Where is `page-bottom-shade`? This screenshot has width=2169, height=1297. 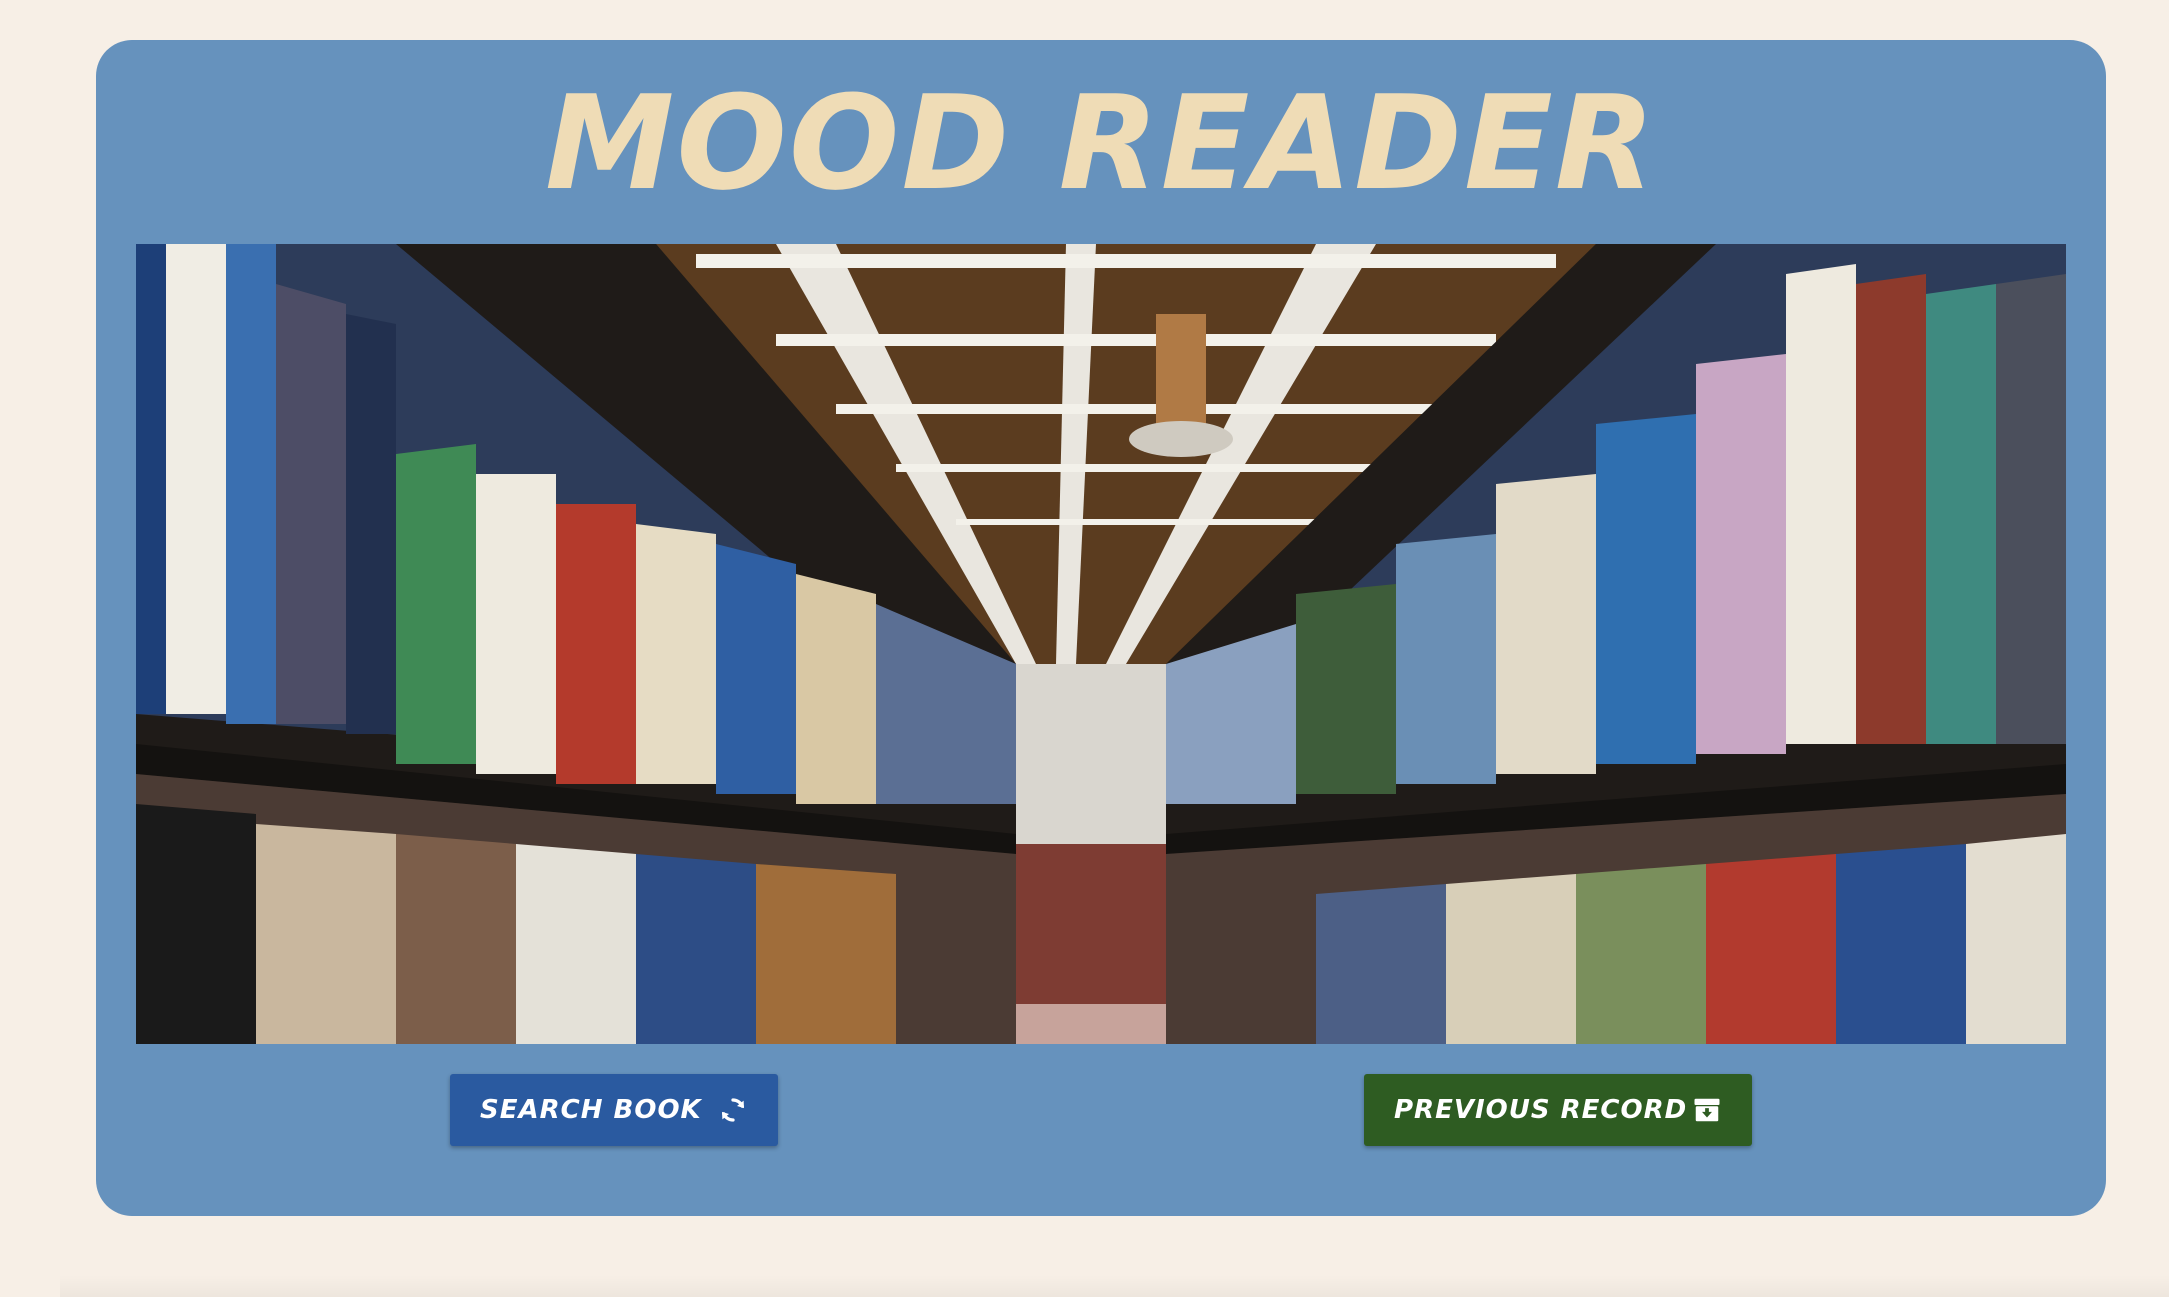 page-bottom-shade is located at coordinates (1114, 1286).